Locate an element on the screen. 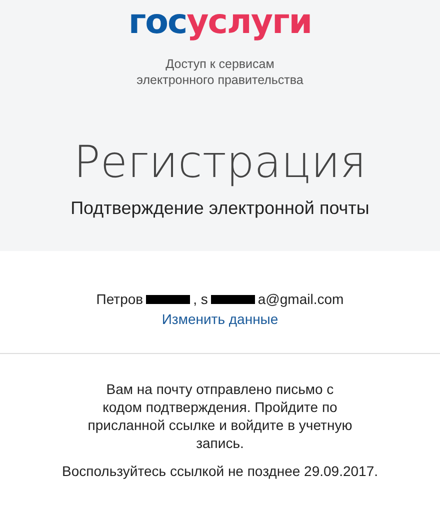 The height and width of the screenshot is (524, 440). deadline-text: Воспользуйтесь ссылкой не позднее 29.09.2017. is located at coordinates (219, 471).